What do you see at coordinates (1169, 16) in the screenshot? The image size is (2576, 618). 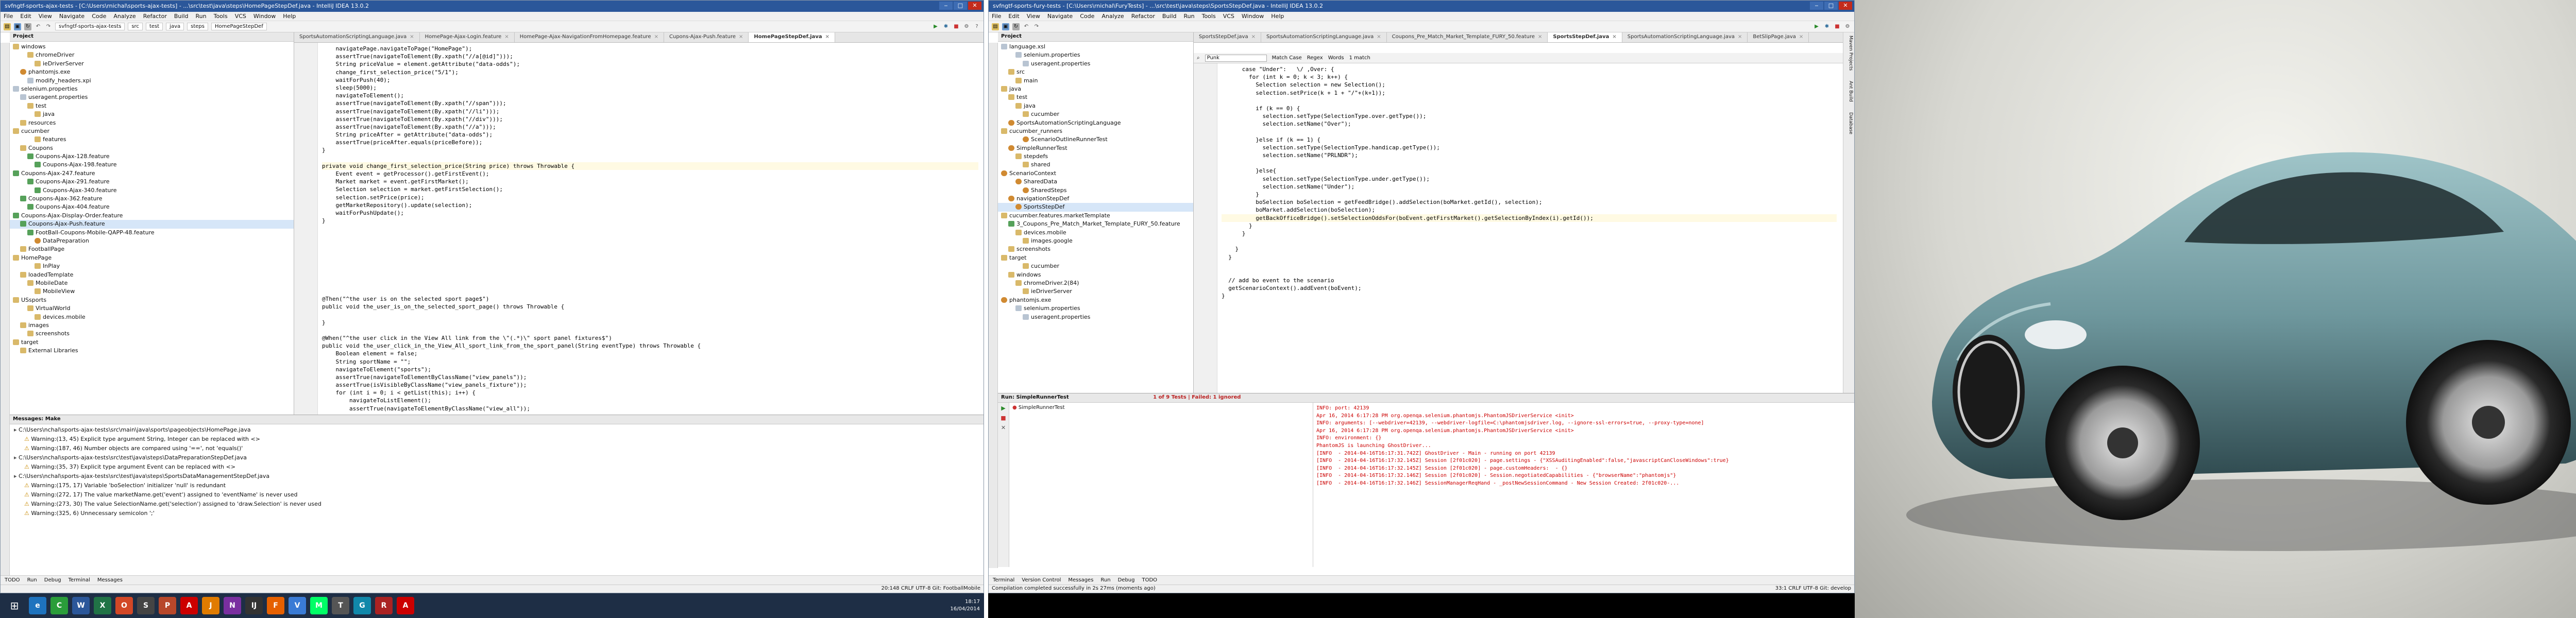 I see `menu-build: Build` at bounding box center [1169, 16].